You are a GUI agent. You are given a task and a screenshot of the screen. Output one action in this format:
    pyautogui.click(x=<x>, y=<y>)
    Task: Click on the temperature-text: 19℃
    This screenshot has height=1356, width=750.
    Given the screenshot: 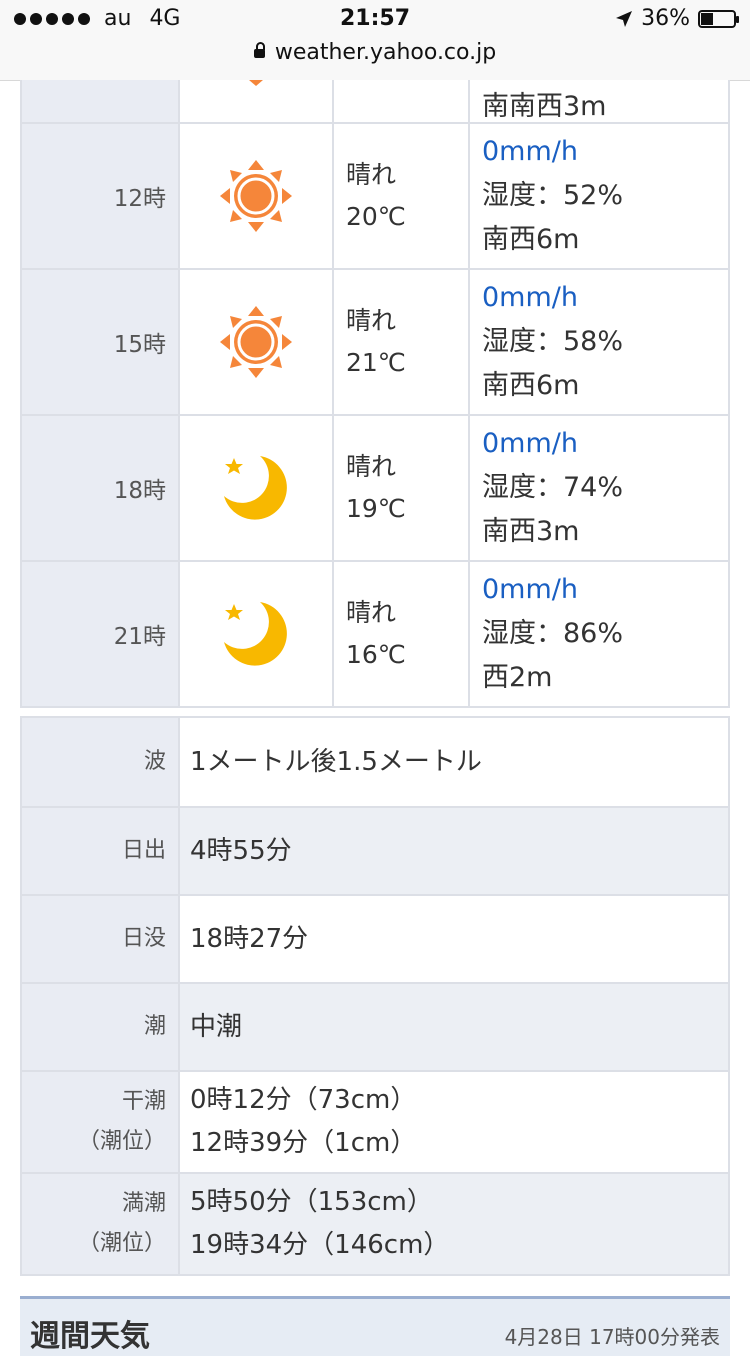 What is the action you would take?
    pyautogui.click(x=376, y=508)
    